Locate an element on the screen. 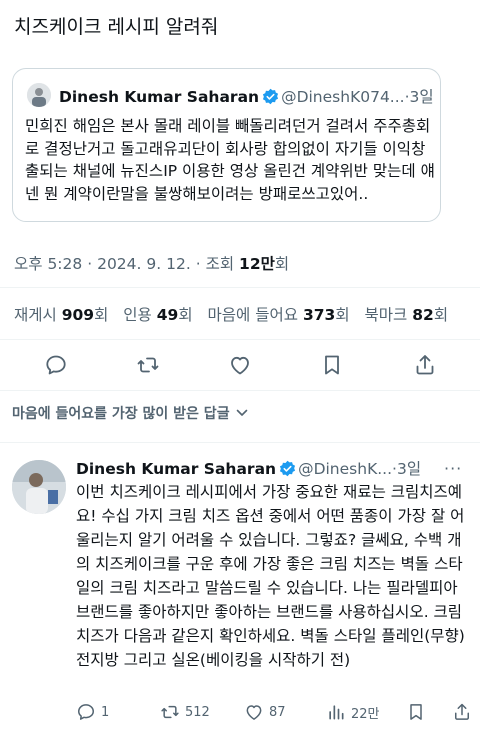 This screenshot has height=731, width=480. reply-sort-selector: 마음에 들어요를 가장 많이 받은 답글 is located at coordinates (130, 413).